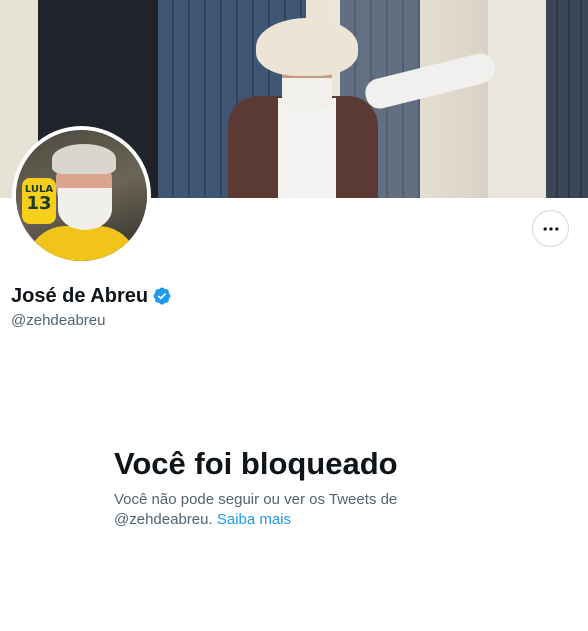 Image resolution: width=588 pixels, height=631 pixels. Describe the element at coordinates (256, 499) in the screenshot. I see `blocked-message-text: Você não pode seguir ou ver os Tweets de` at that location.